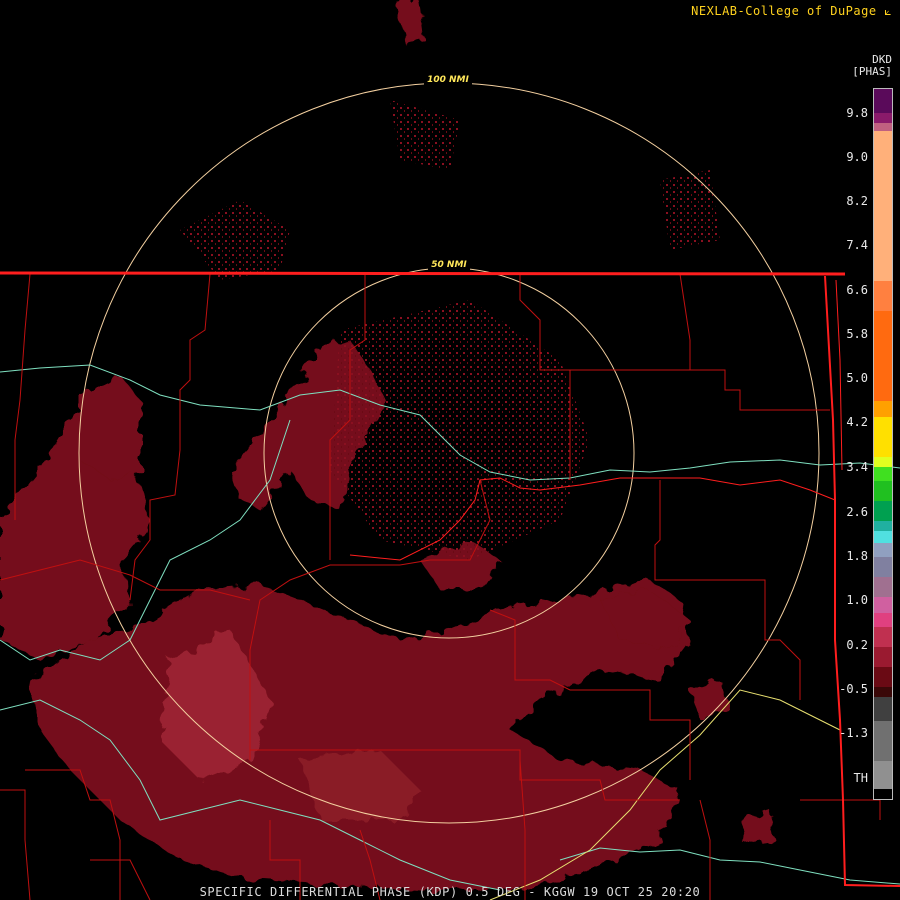  What do you see at coordinates (857, 600) in the screenshot?
I see `legend-label-1-0: 1.0` at bounding box center [857, 600].